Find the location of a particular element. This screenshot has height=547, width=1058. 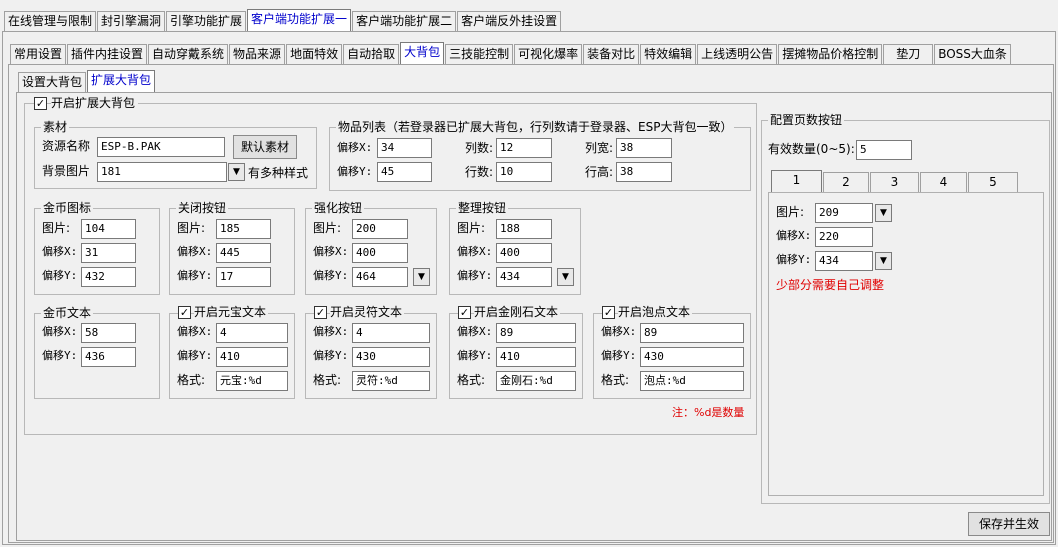

subtab-auto-pickup: 自动拾取 is located at coordinates (371, 54).